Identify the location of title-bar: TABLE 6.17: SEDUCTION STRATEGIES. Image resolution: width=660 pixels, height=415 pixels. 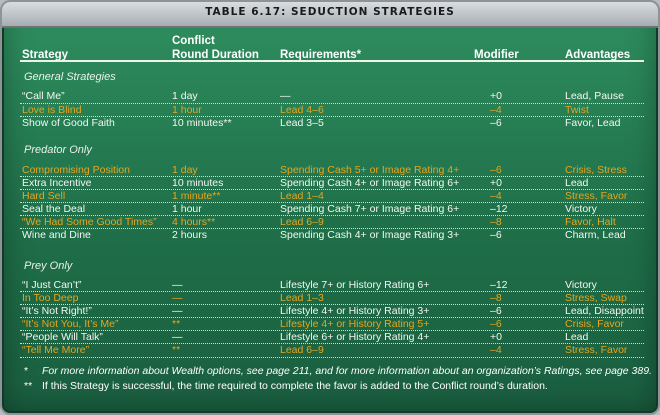
(330, 15).